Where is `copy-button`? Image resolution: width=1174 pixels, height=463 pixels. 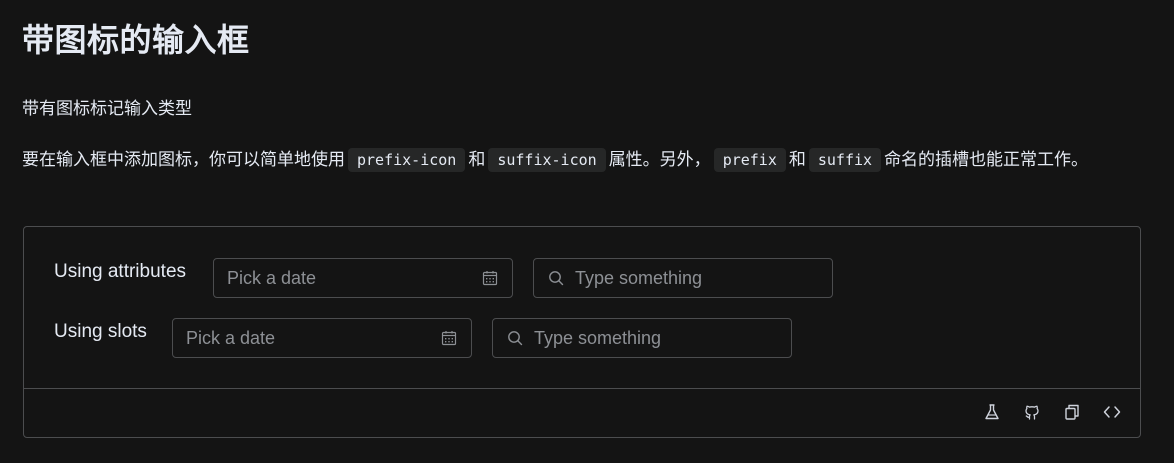 copy-button is located at coordinates (1072, 412).